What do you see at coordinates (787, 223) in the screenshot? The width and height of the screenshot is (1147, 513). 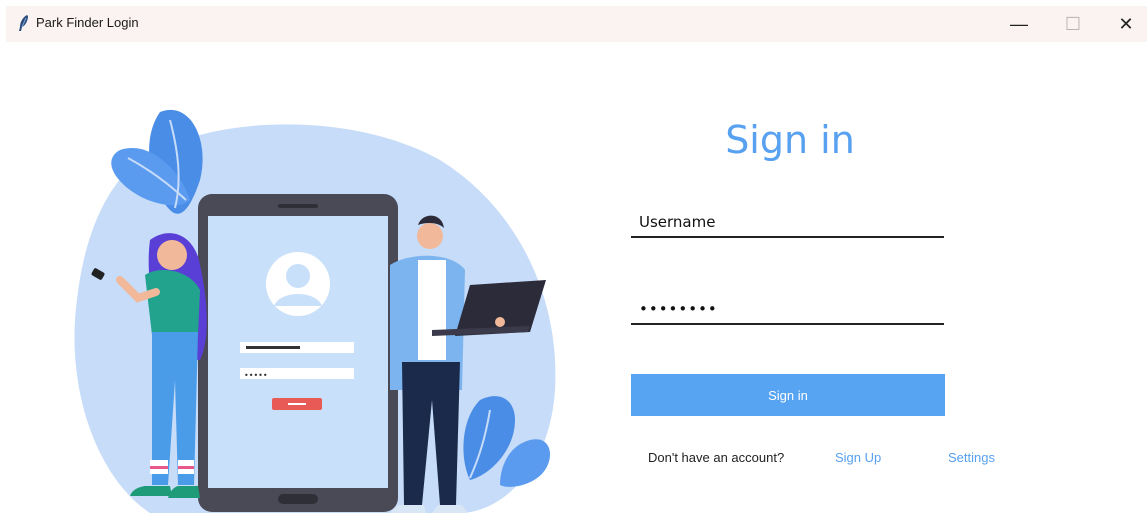 I see `username-field` at bounding box center [787, 223].